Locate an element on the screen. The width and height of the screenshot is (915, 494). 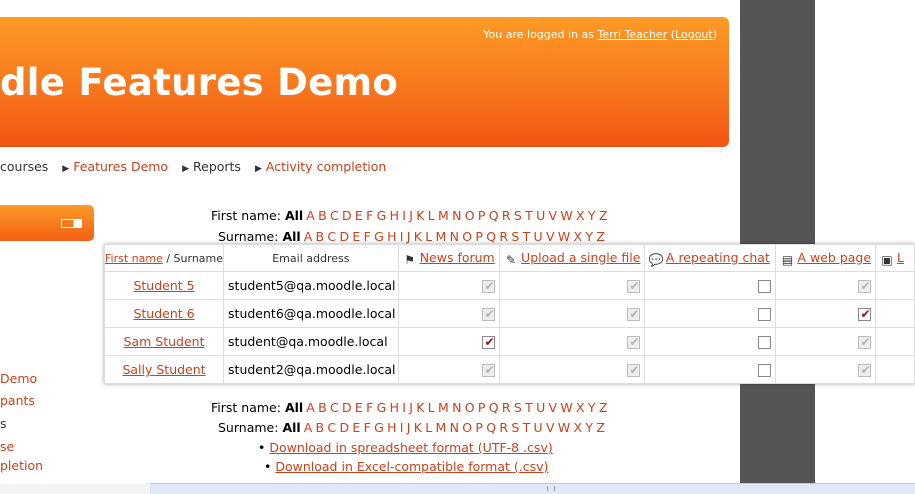
surname-initial-g: G is located at coordinates (379, 236).